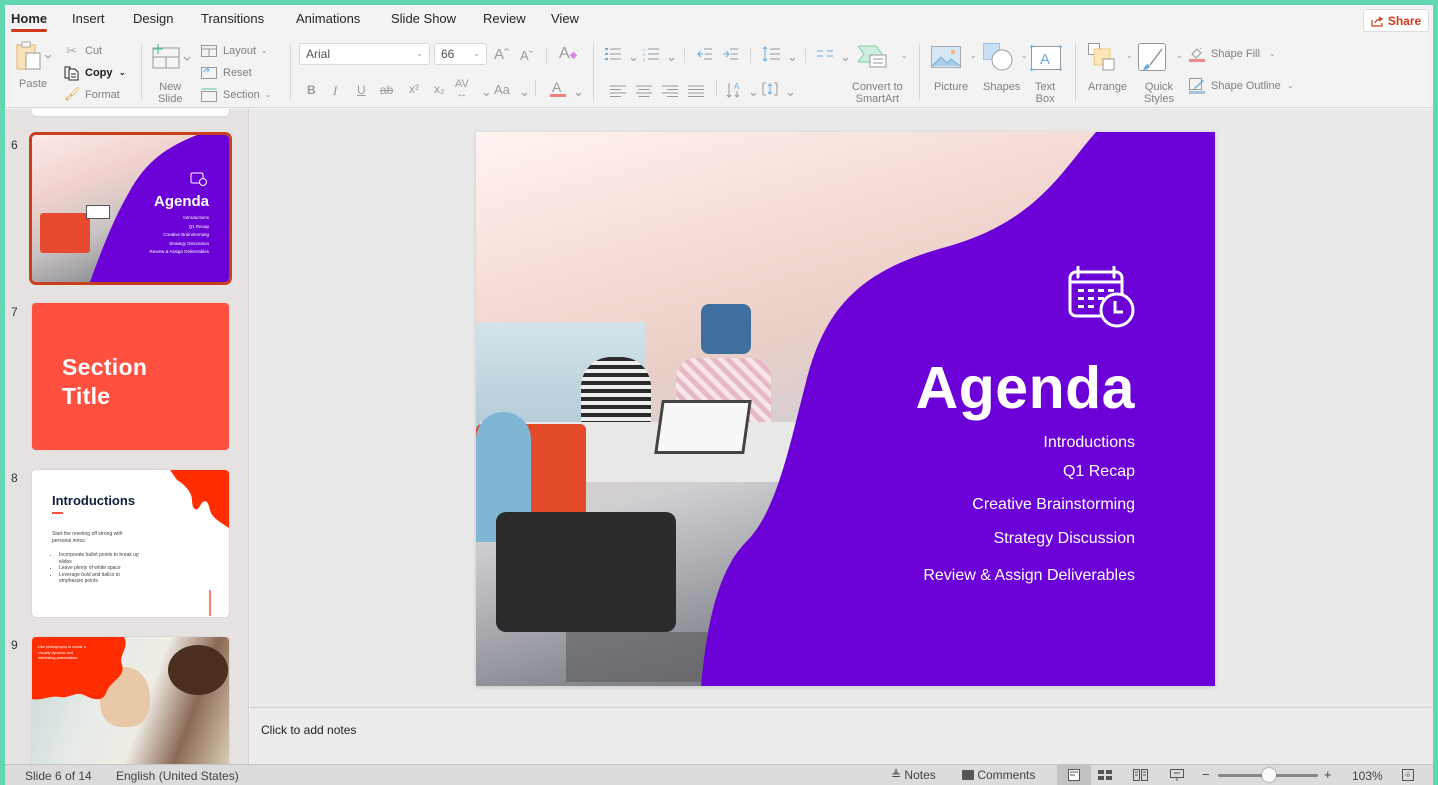 The image size is (1438, 785). What do you see at coordinates (99, 94) in the screenshot?
I see `format-painter-button: 🖌 Format` at bounding box center [99, 94].